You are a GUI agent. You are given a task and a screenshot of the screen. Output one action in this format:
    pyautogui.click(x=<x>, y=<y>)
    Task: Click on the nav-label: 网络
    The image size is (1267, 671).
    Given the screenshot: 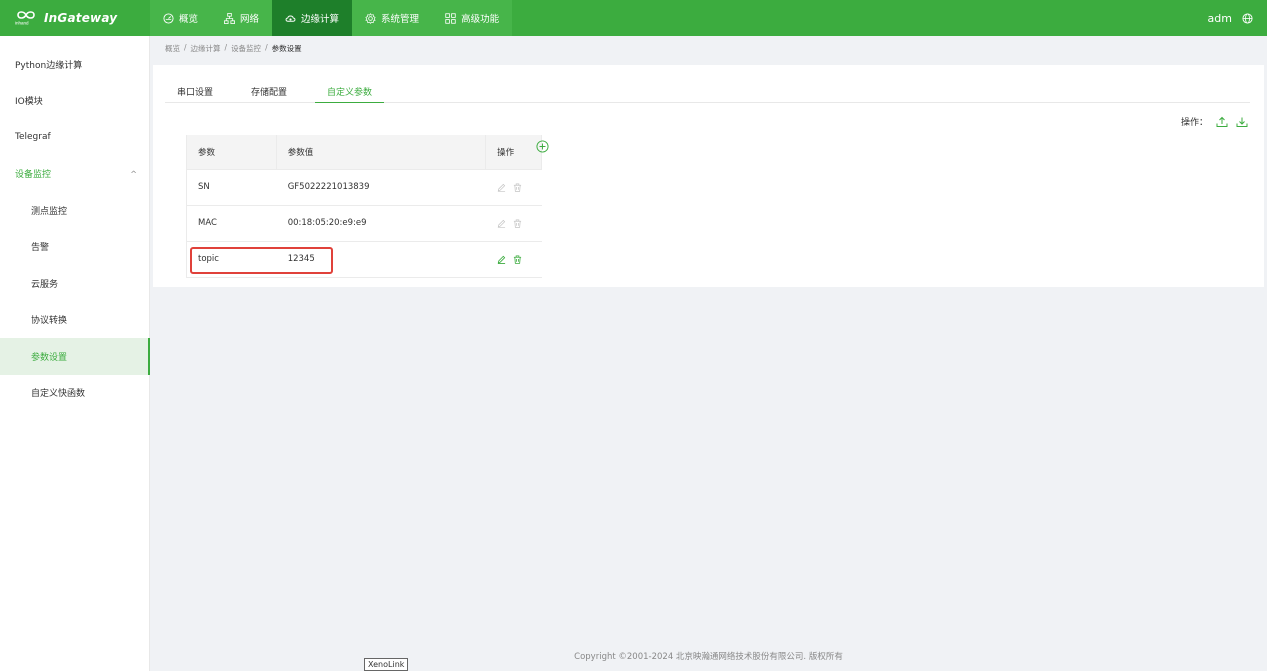 What is the action you would take?
    pyautogui.click(x=250, y=19)
    